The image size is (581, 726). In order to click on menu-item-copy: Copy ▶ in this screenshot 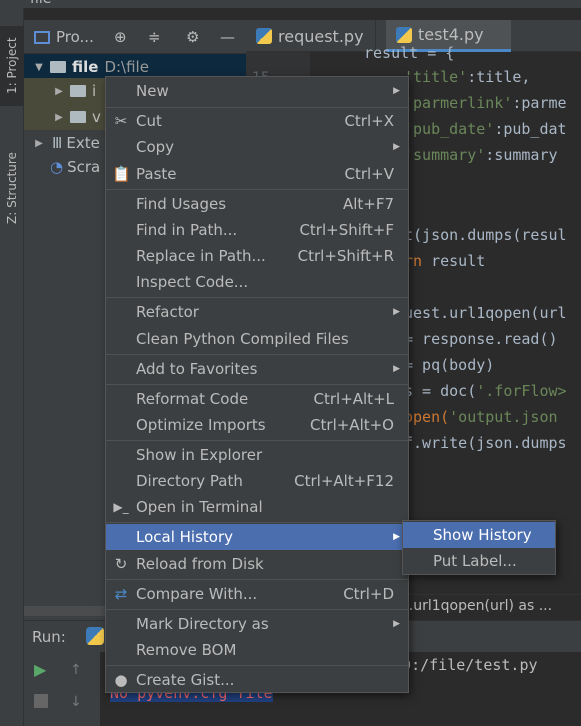, I will do `click(257, 147)`.